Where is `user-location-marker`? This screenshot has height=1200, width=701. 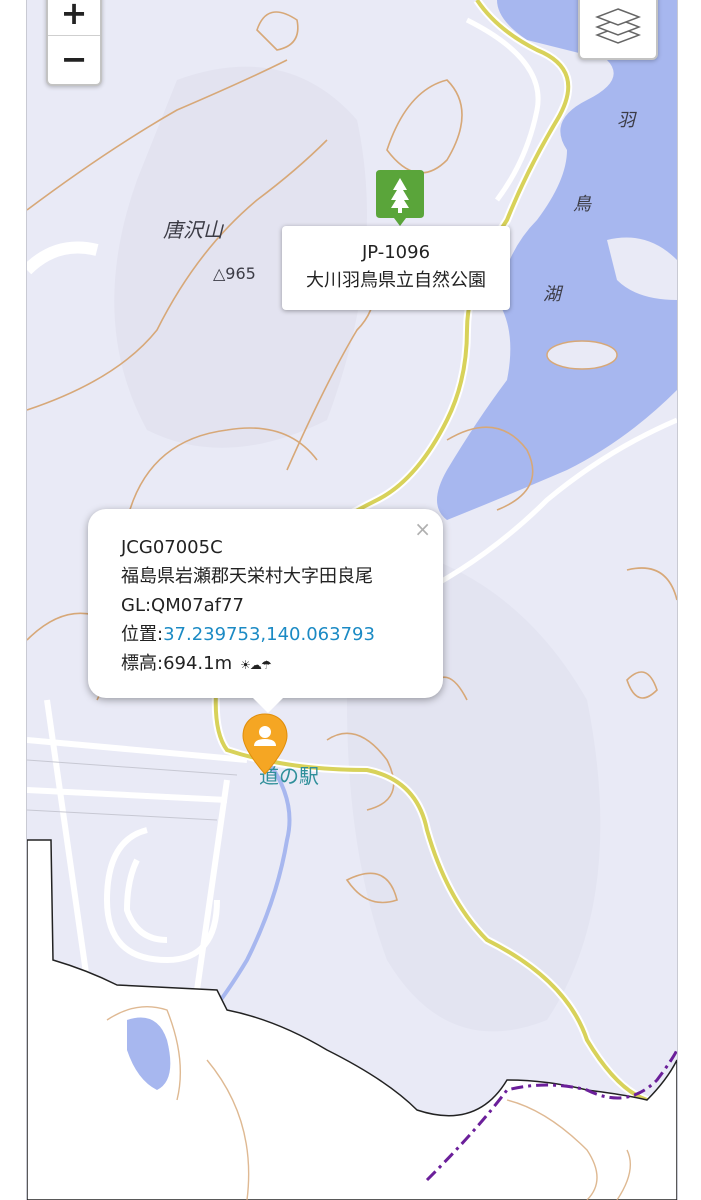 user-location-marker is located at coordinates (265, 744).